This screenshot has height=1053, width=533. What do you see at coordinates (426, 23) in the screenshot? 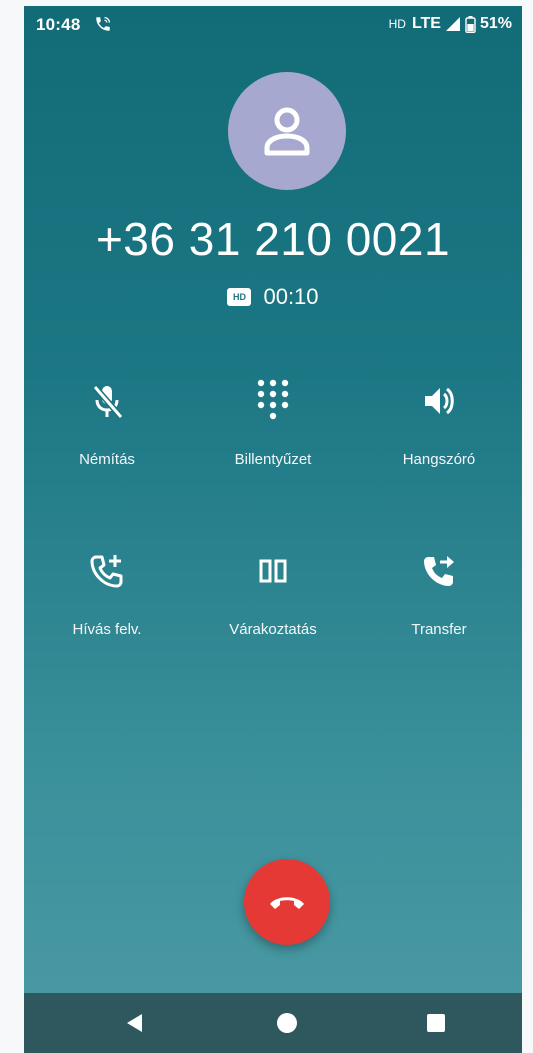
I see `network-type: LTE` at bounding box center [426, 23].